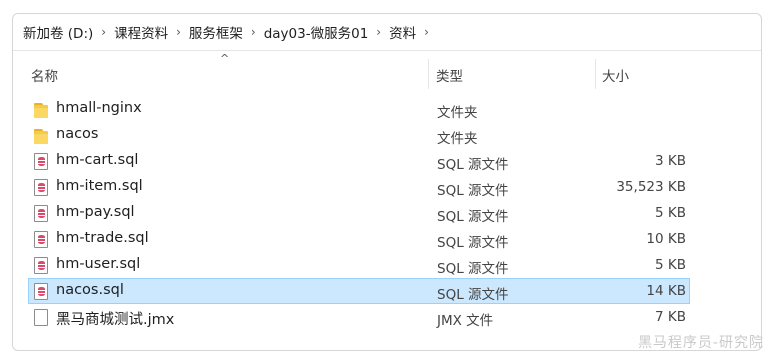 The image size is (776, 364). What do you see at coordinates (465, 321) in the screenshot?
I see `file-type: JMX 文件` at bounding box center [465, 321].